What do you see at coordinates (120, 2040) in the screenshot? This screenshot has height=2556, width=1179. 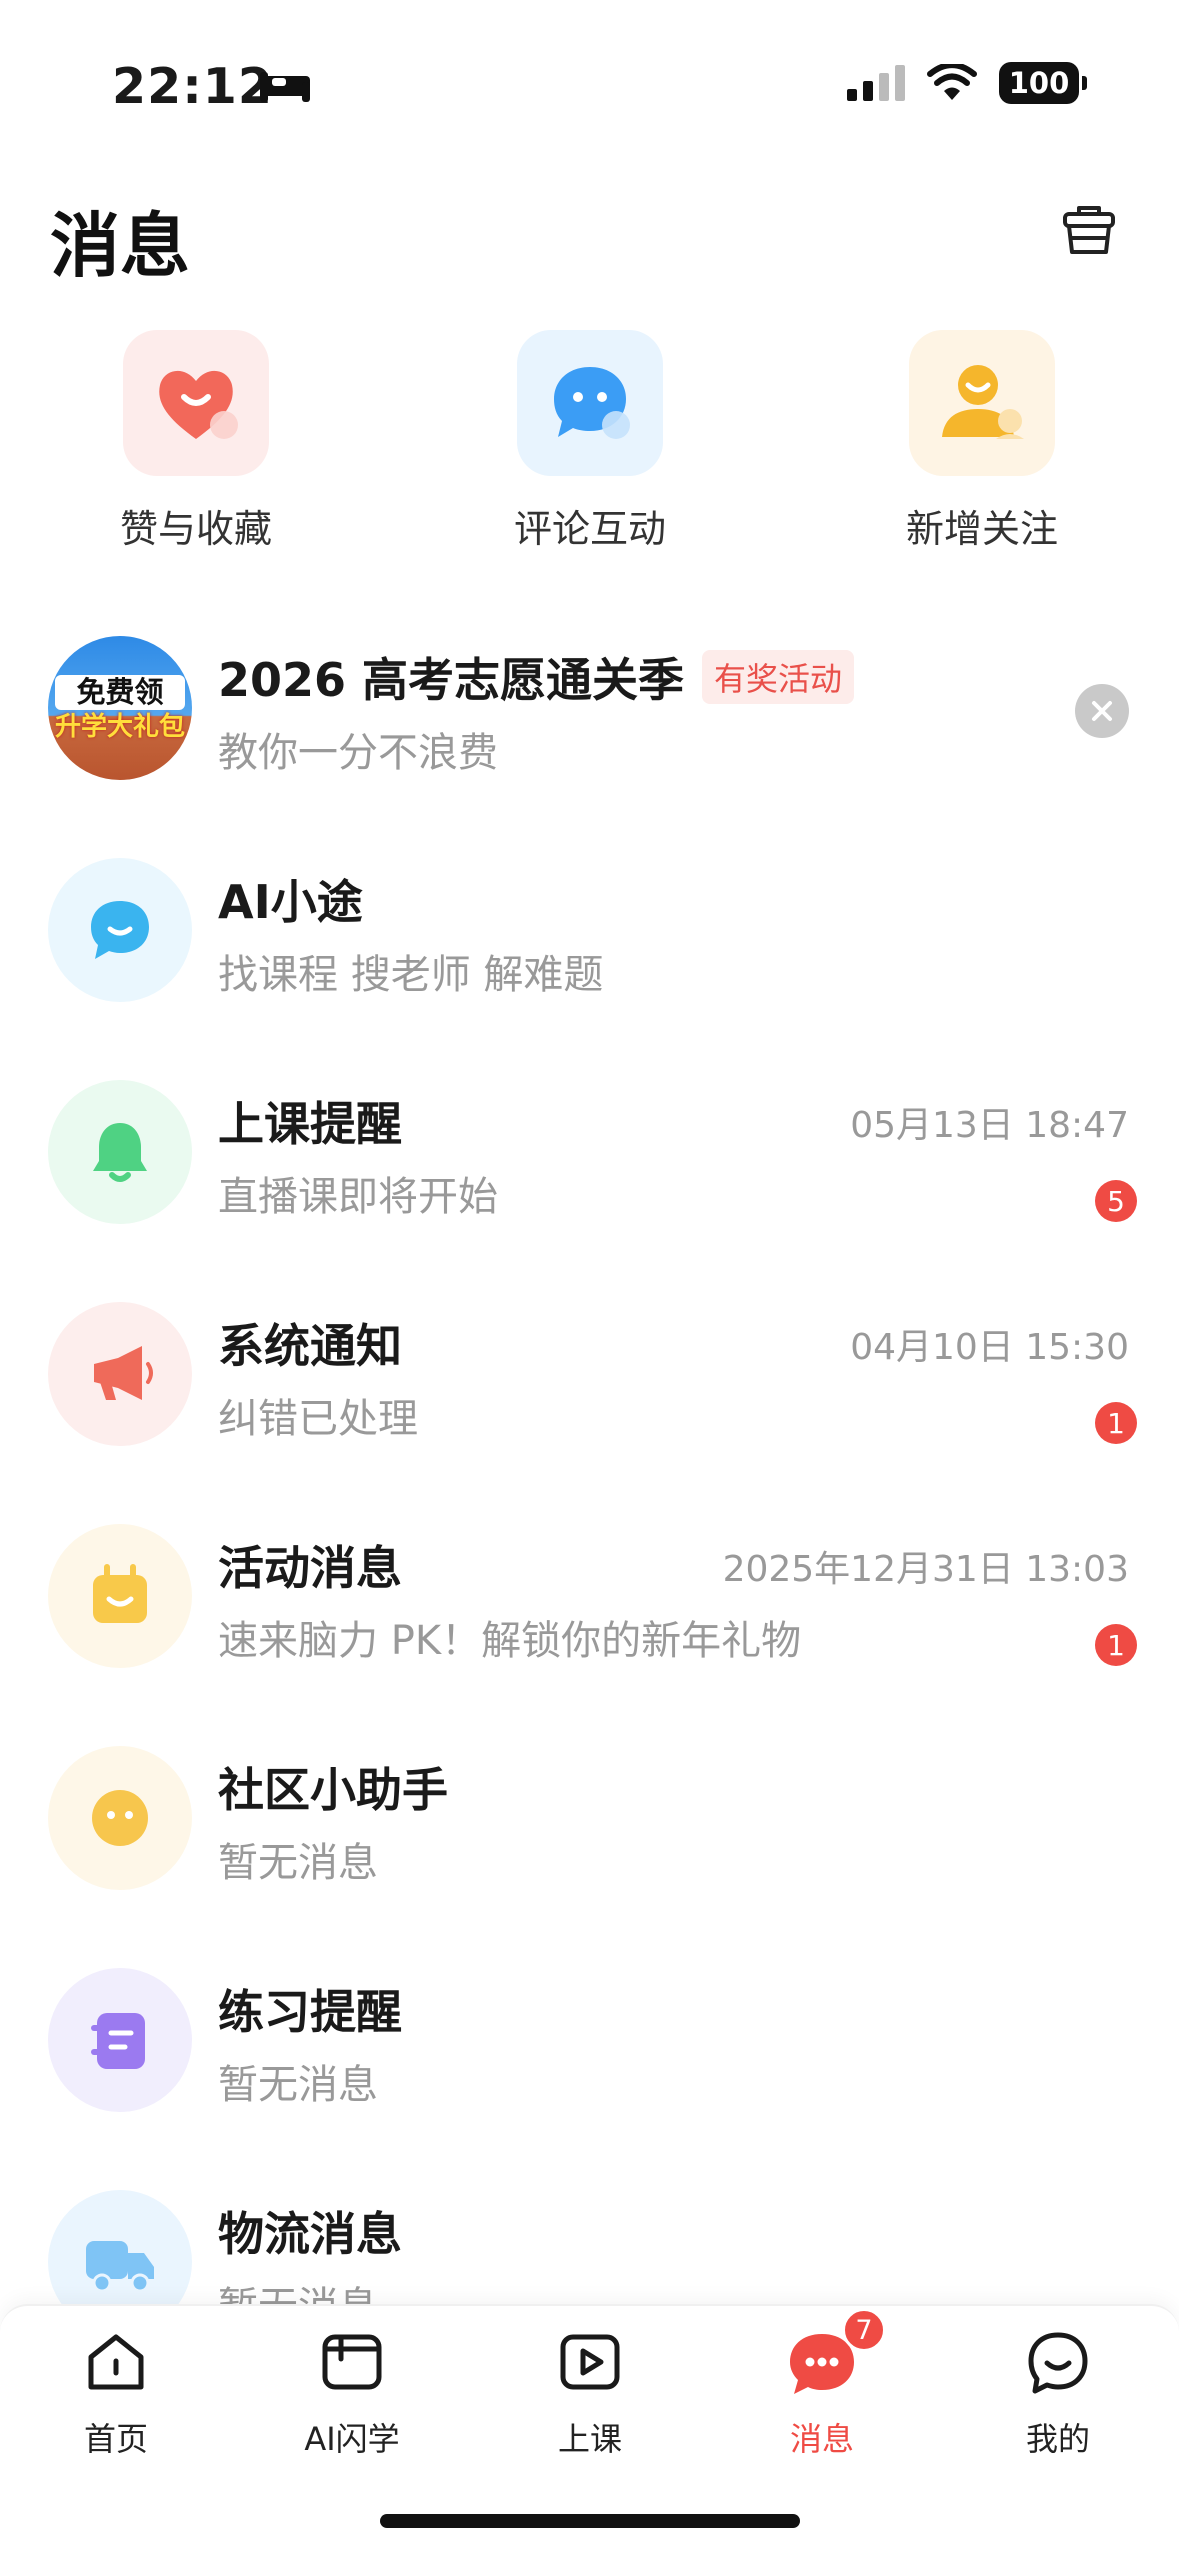 I see `notebook-icon` at bounding box center [120, 2040].